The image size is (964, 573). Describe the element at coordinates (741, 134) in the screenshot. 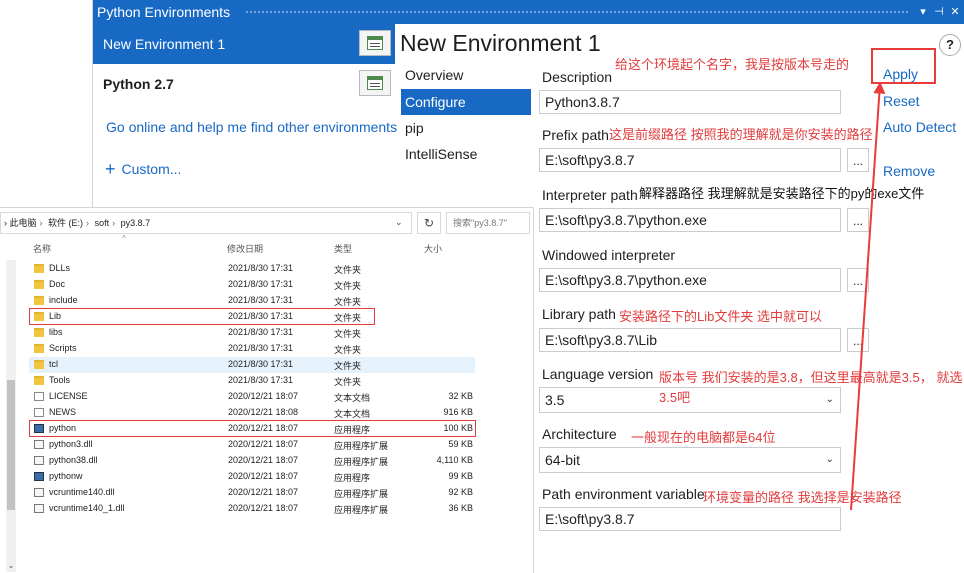

I see `annotation-prefix: 这是前缀路径 按照我的理解就是你安装的路径` at that location.